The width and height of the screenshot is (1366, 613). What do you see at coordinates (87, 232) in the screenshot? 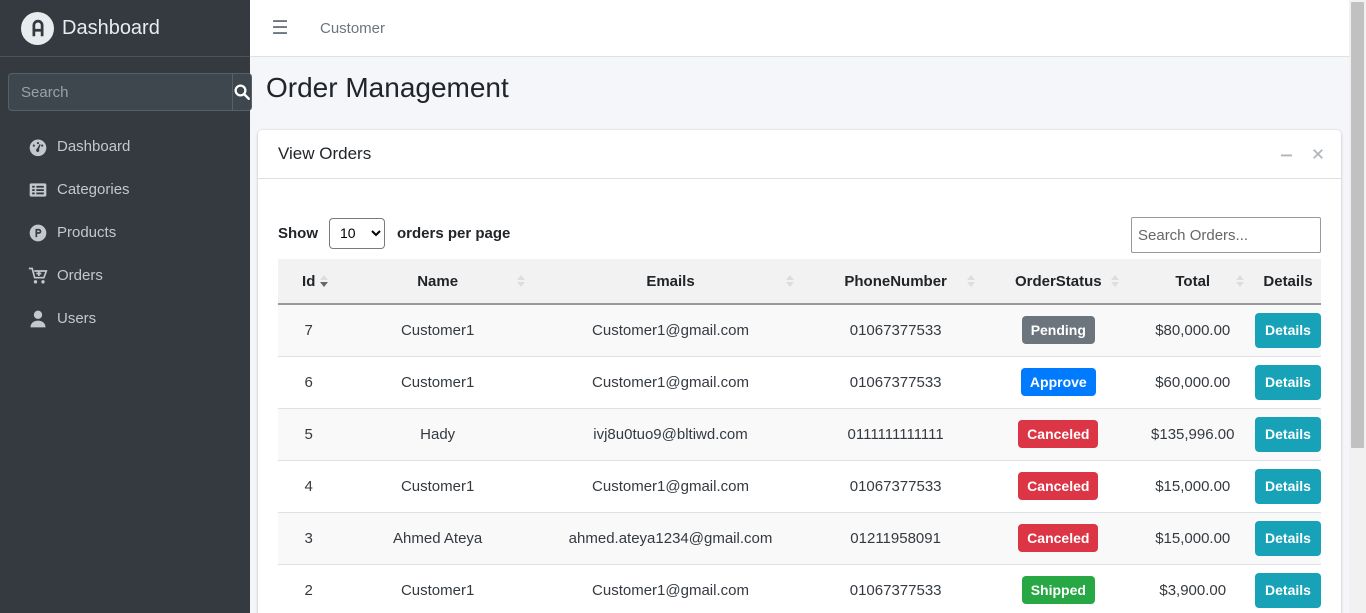
I see `sidebar-item-label: Products` at bounding box center [87, 232].